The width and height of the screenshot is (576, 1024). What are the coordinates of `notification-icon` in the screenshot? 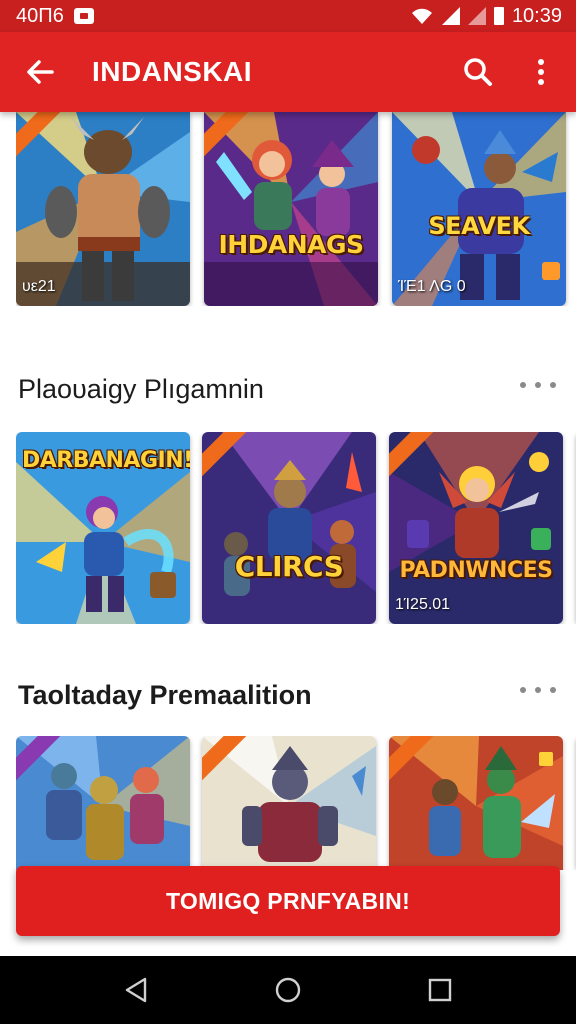 It's located at (83, 16).